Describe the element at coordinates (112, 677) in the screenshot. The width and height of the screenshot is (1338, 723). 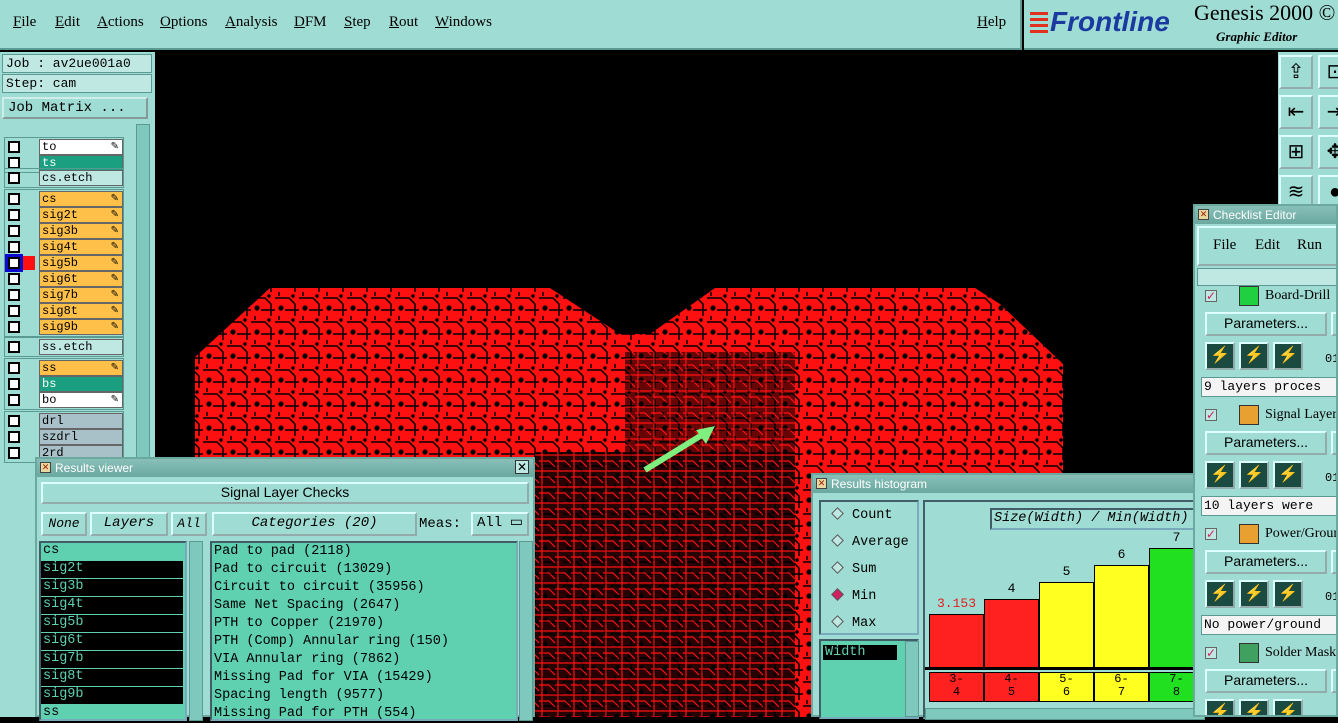
I see `result-layer-item: sig8t` at that location.